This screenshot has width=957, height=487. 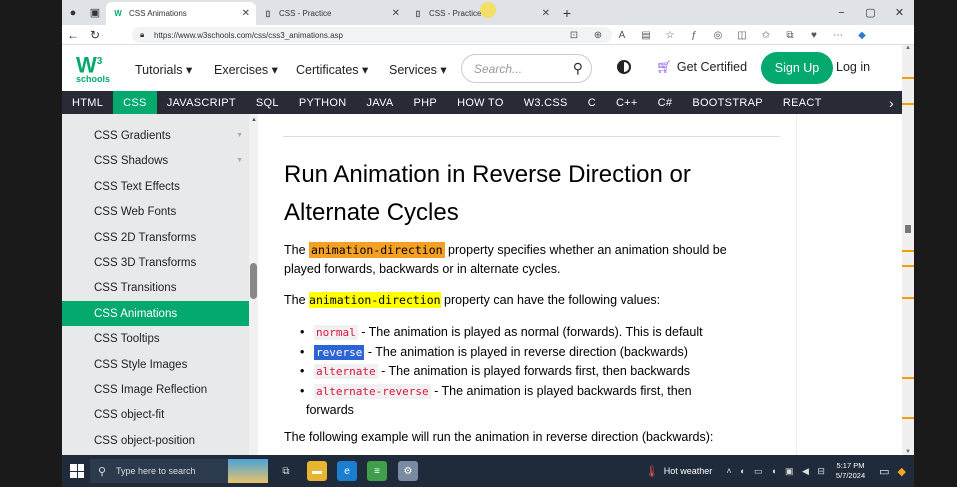 I want to click on tray-icons: ˄ ◐ ▭ ◖ ▣ ◀ ⊟, so click(x=777, y=471).